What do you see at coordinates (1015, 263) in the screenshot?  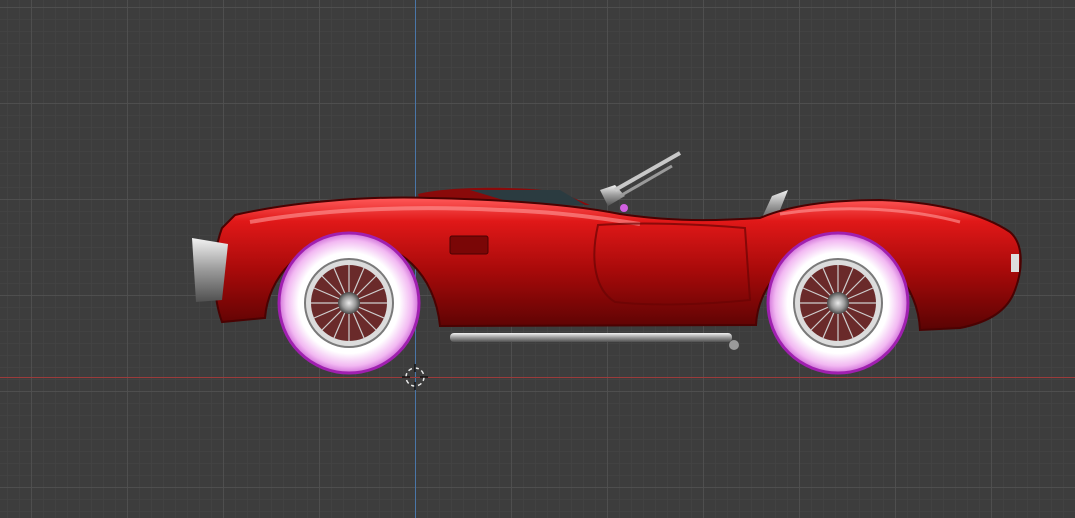 I see `rear-light` at bounding box center [1015, 263].